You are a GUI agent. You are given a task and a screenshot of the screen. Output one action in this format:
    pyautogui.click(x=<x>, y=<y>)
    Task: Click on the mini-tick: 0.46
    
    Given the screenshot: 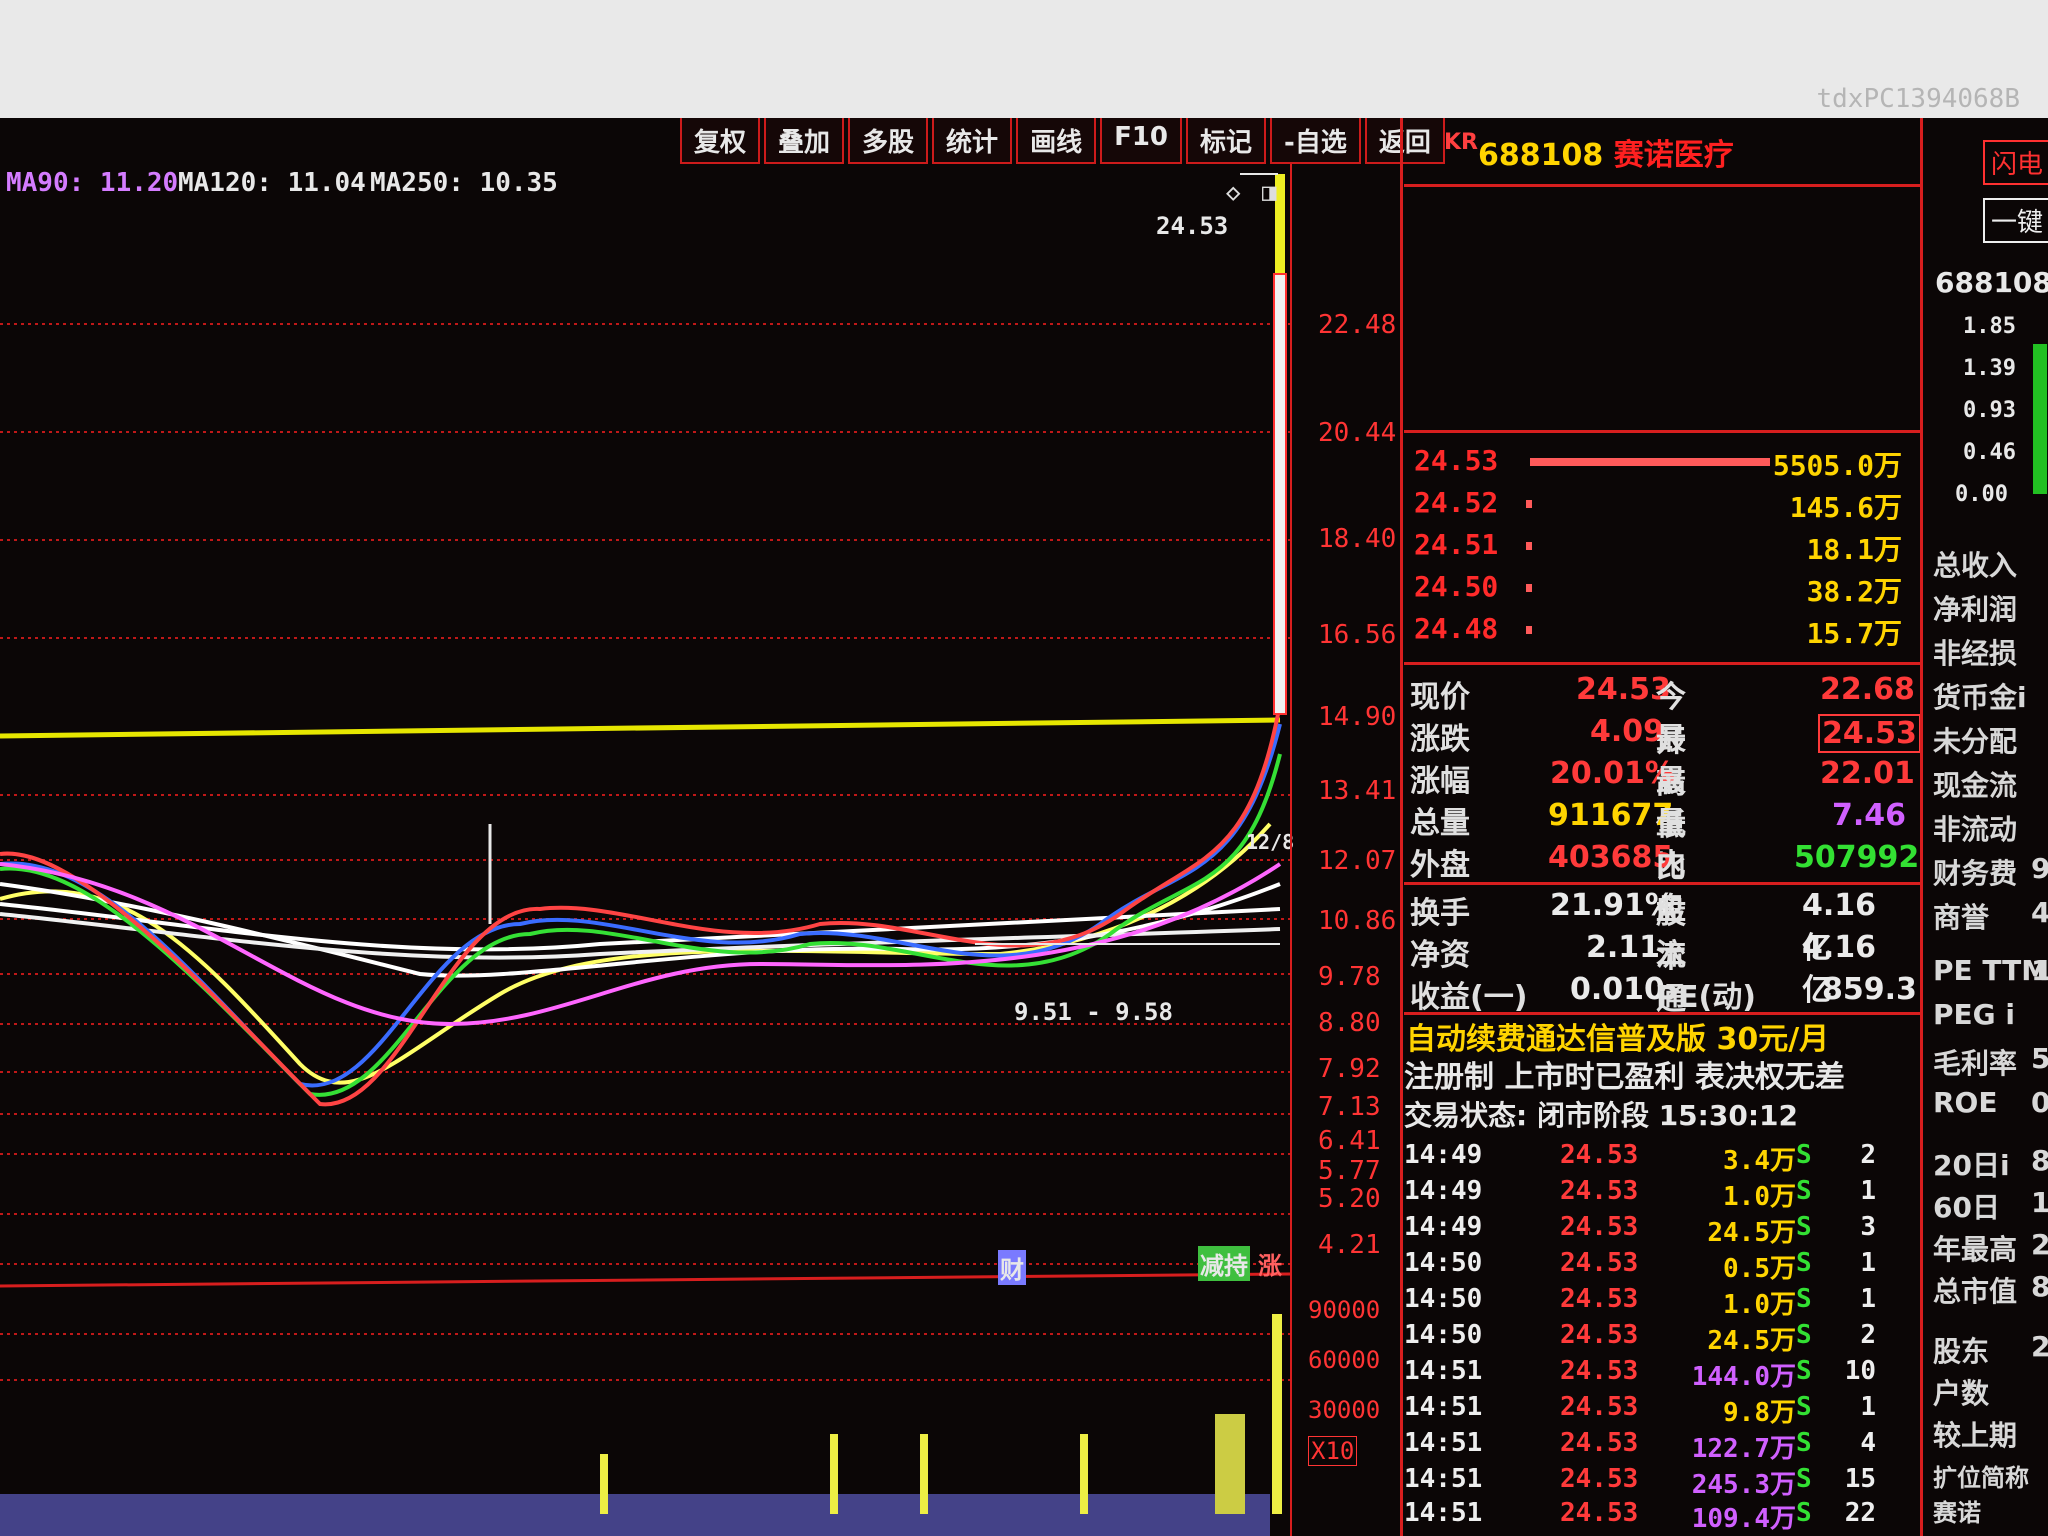 What is the action you would take?
    pyautogui.click(x=1989, y=452)
    